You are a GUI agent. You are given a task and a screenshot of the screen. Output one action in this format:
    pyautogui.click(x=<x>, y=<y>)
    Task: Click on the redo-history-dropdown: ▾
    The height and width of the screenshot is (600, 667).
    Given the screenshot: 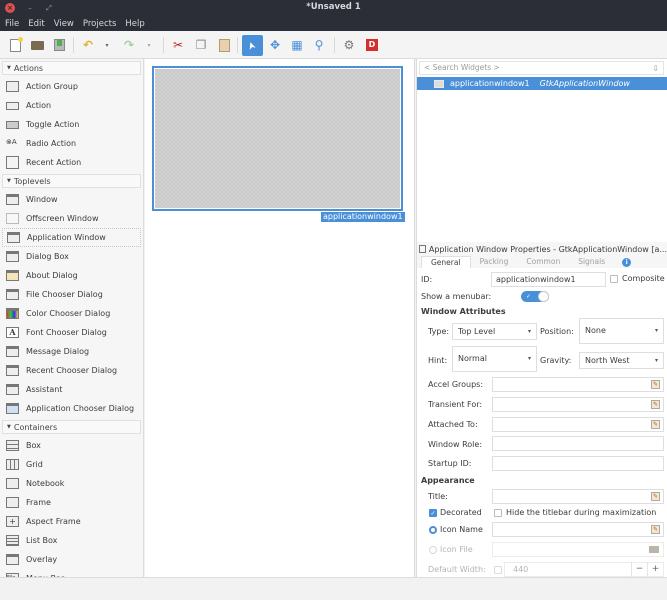 What is the action you would take?
    pyautogui.click(x=149, y=45)
    